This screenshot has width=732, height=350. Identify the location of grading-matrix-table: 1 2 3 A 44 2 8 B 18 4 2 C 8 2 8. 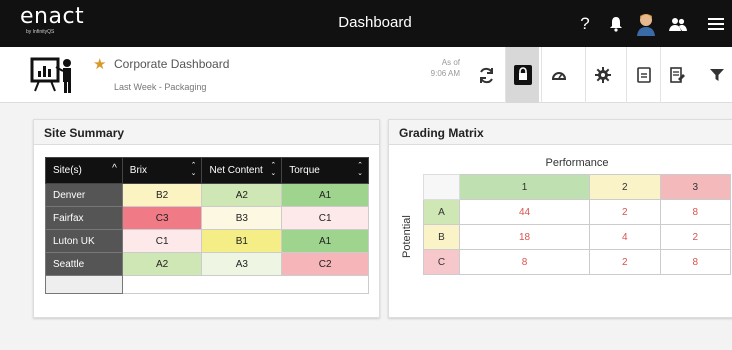
(577, 224).